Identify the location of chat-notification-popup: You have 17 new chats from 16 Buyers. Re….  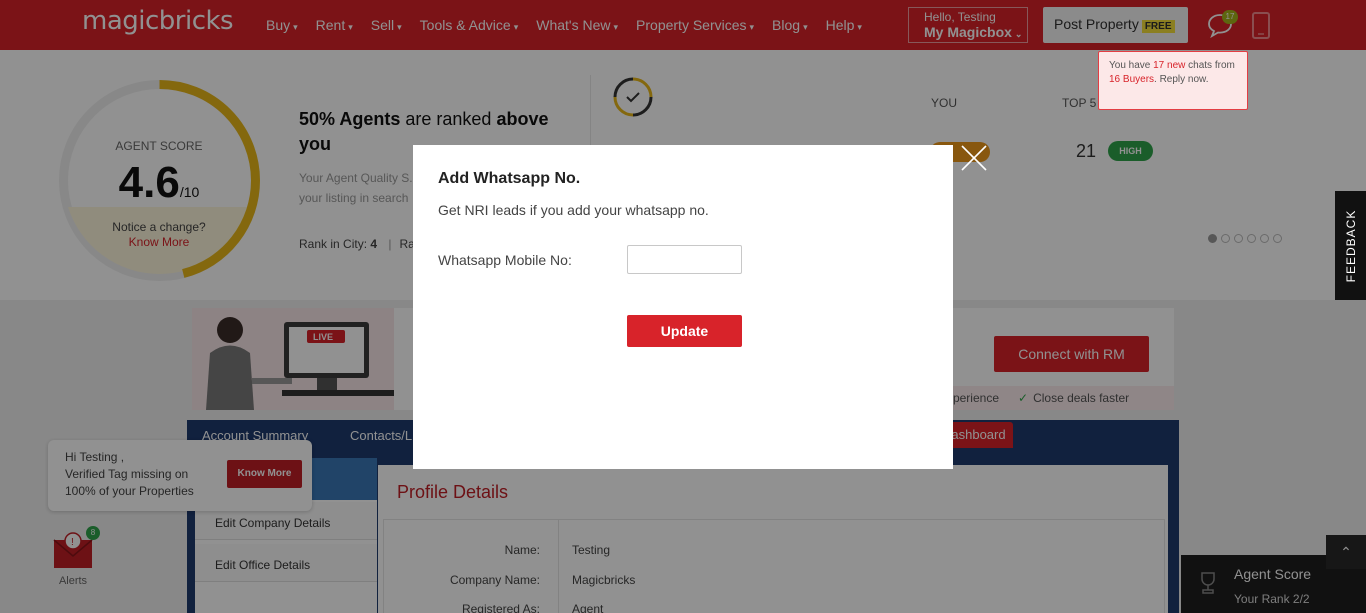
(1173, 80).